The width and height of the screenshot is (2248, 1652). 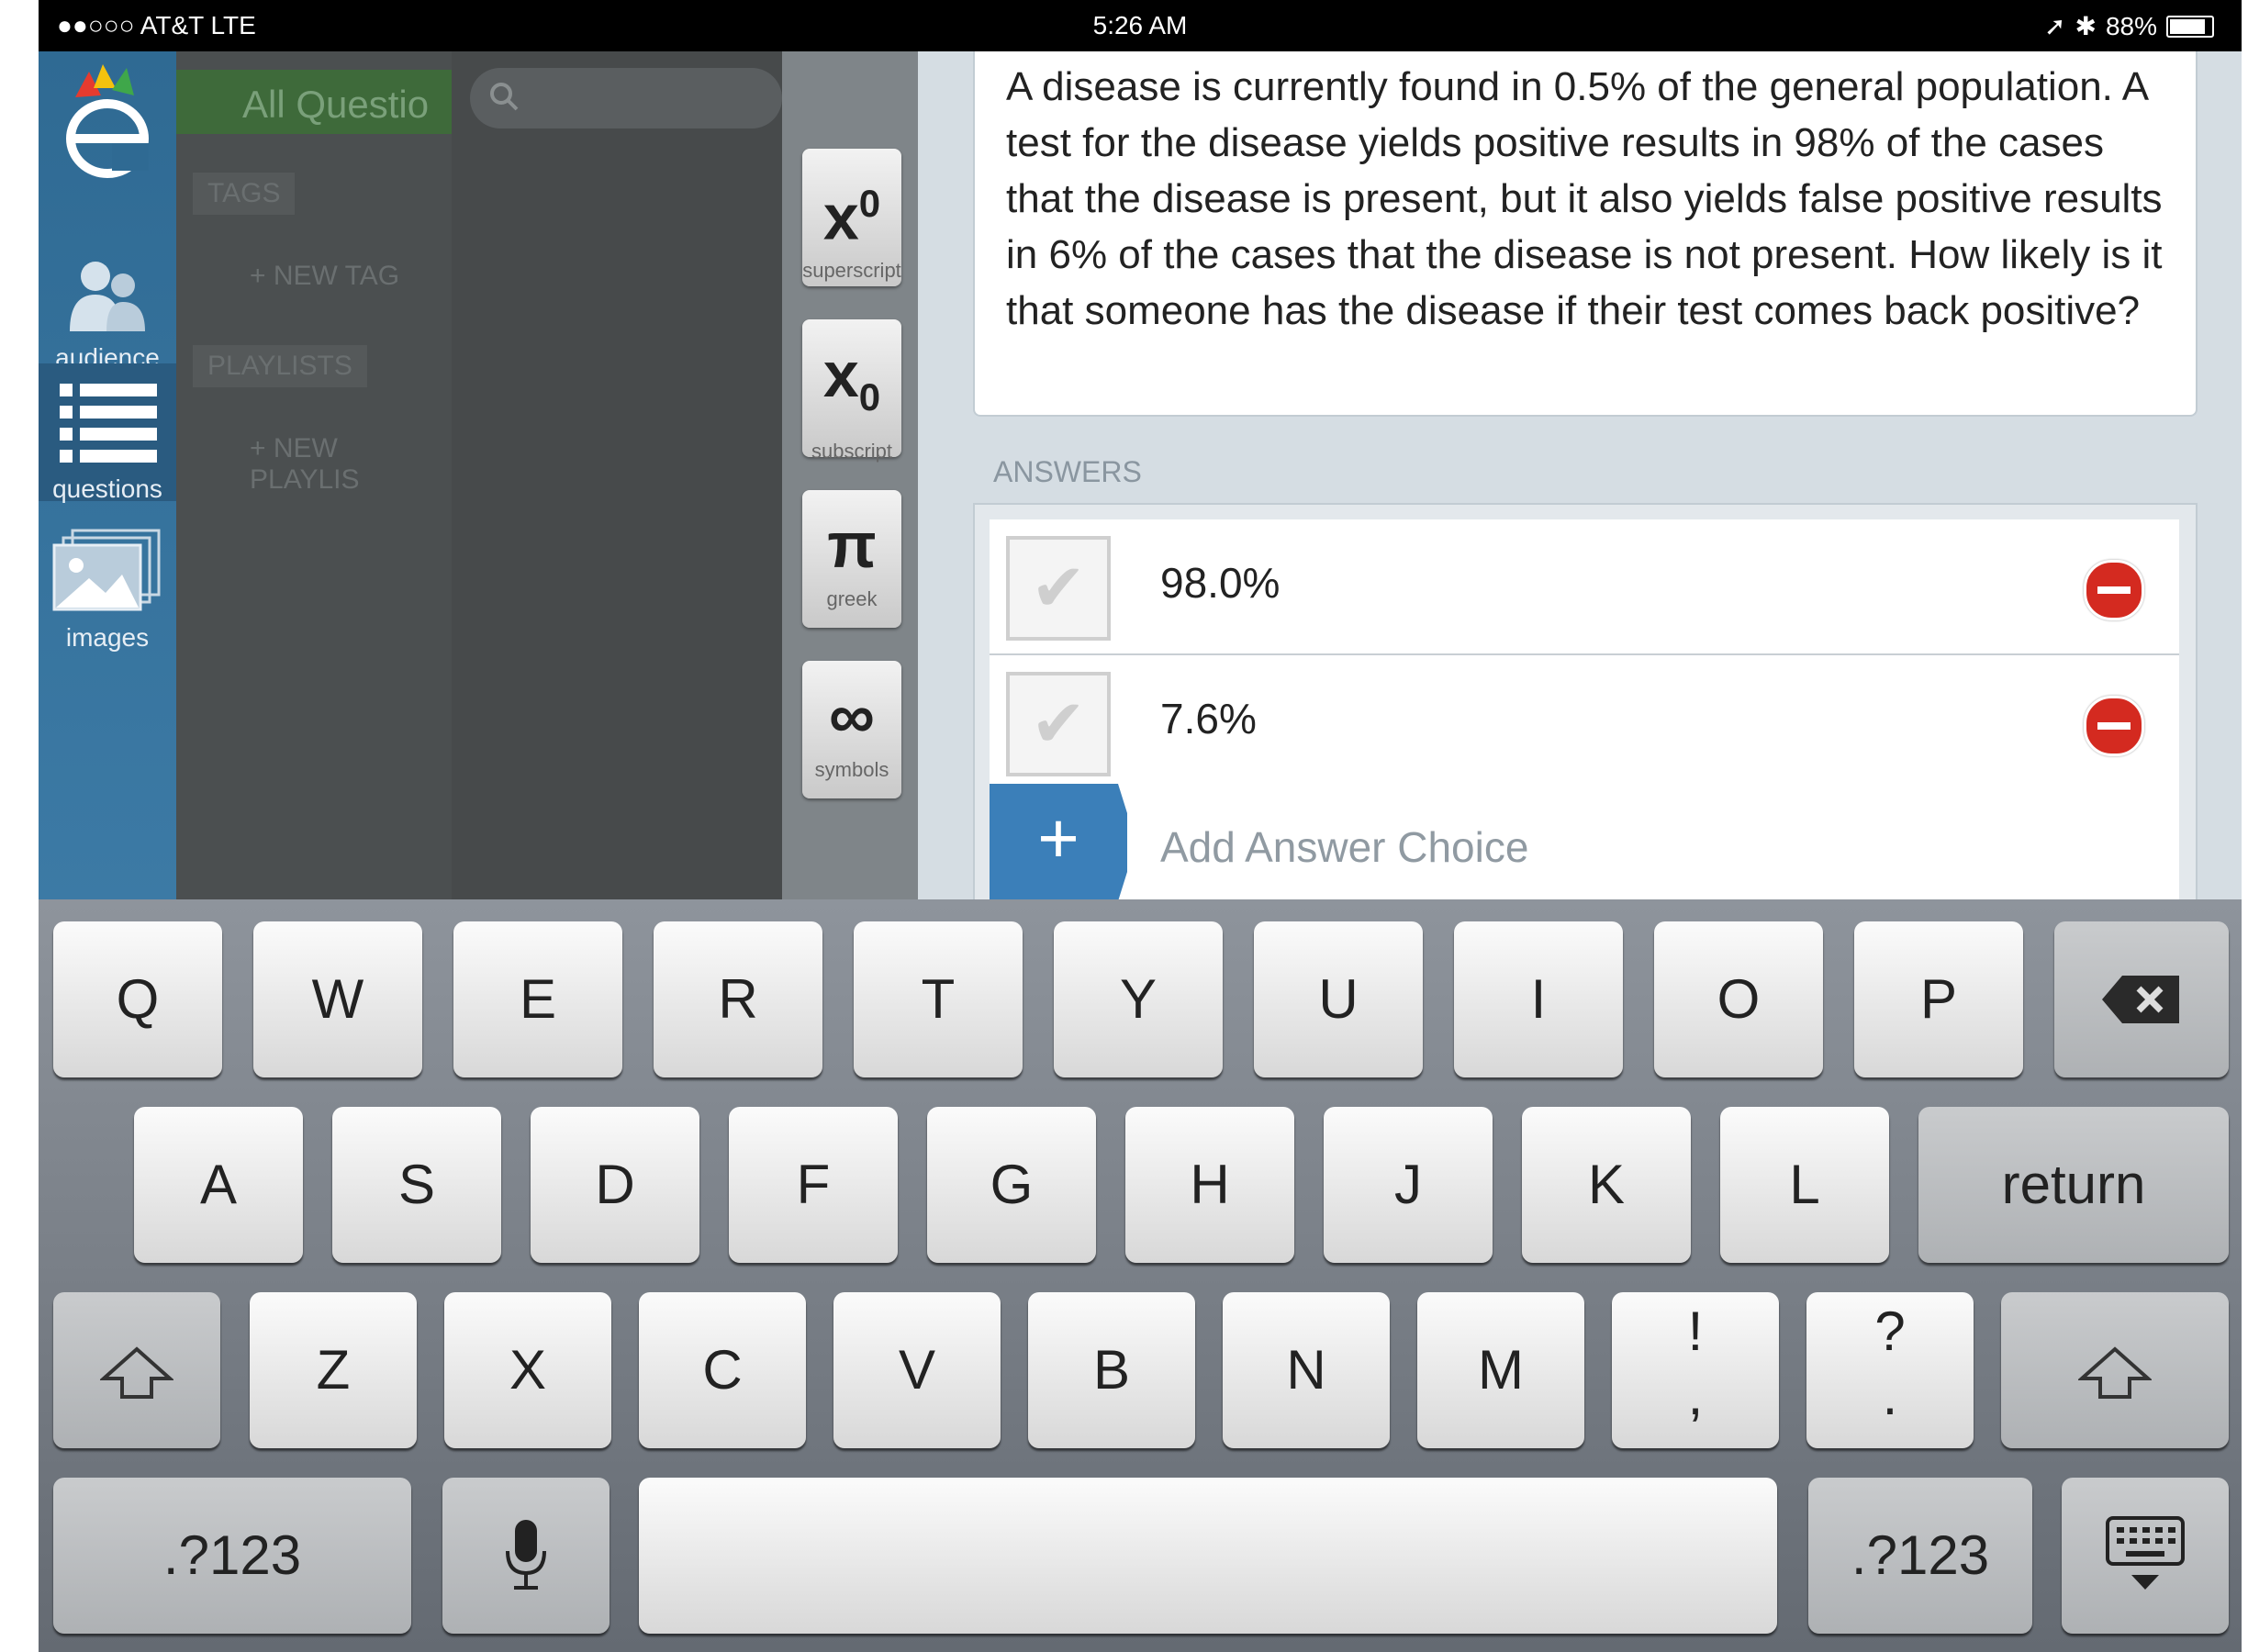 I want to click on key-k: K, so click(x=1606, y=1185).